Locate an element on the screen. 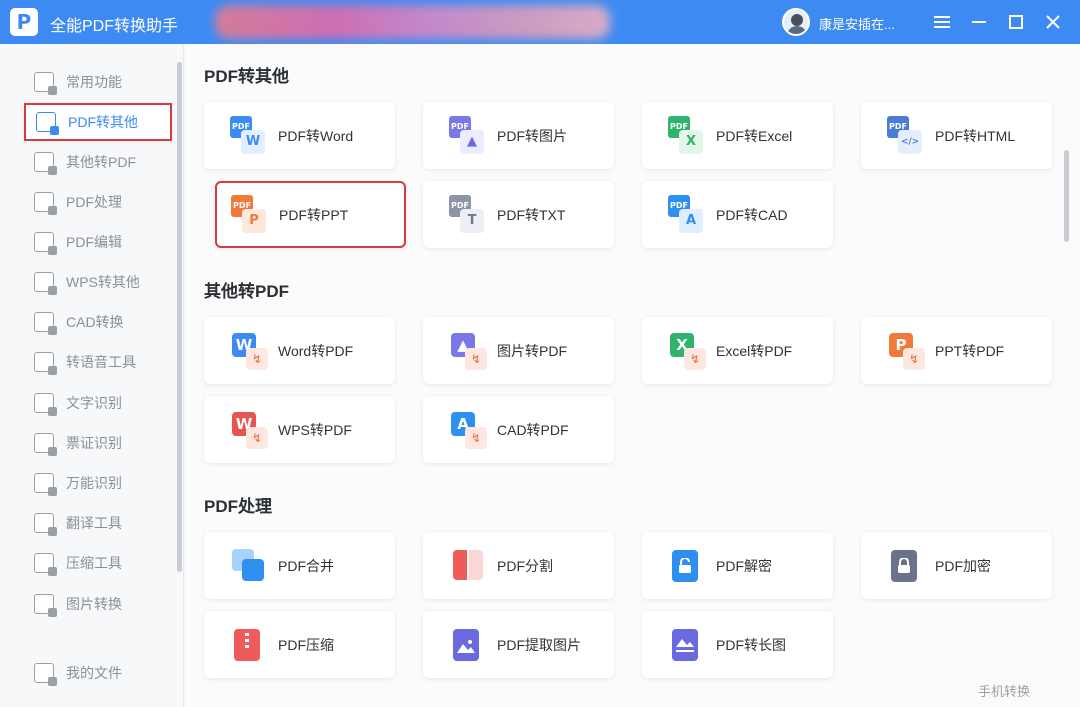 Image resolution: width=1080 pixels, height=707 pixels. sidebar-item-label: 其他转PDF is located at coordinates (101, 162).